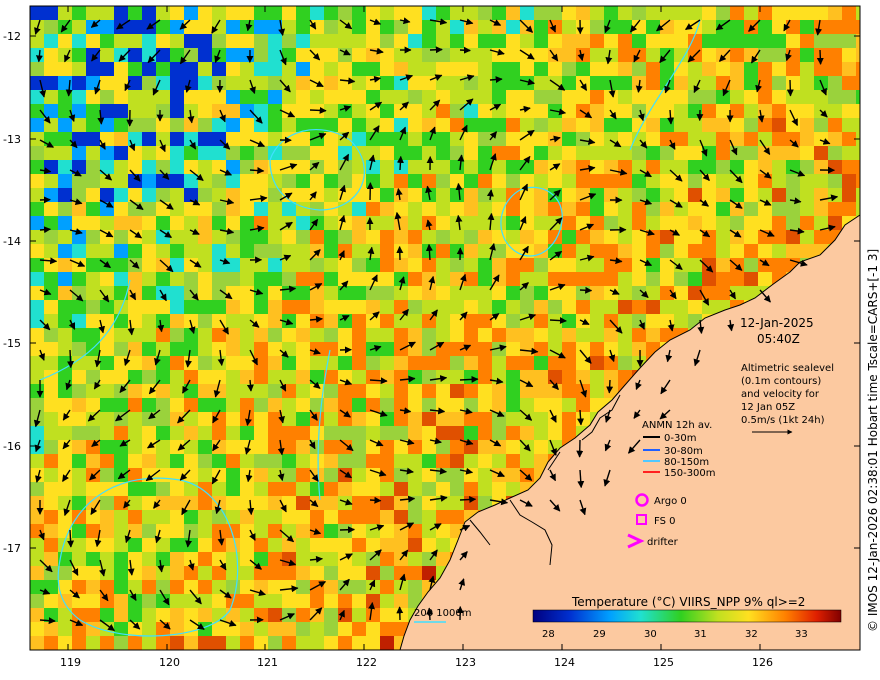  What do you see at coordinates (751, 634) in the screenshot?
I see `colorbar-tick: 32` at bounding box center [751, 634].